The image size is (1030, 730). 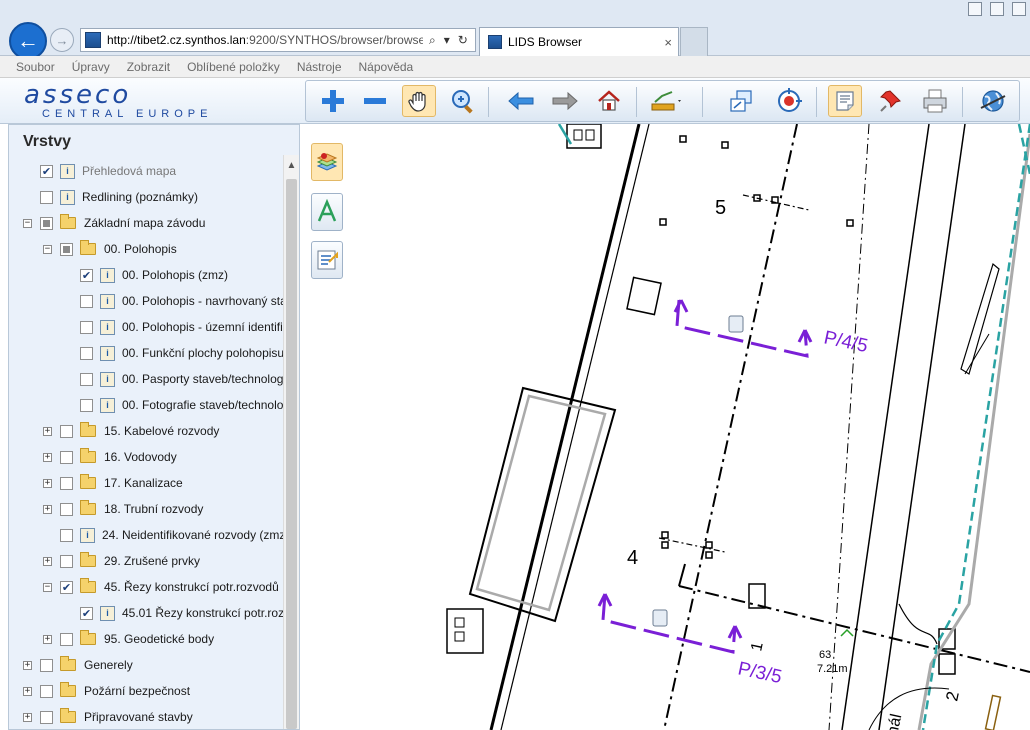 What do you see at coordinates (131, 431) in the screenshot?
I see `layer-row: +15. Kabelové rozvody` at bounding box center [131, 431].